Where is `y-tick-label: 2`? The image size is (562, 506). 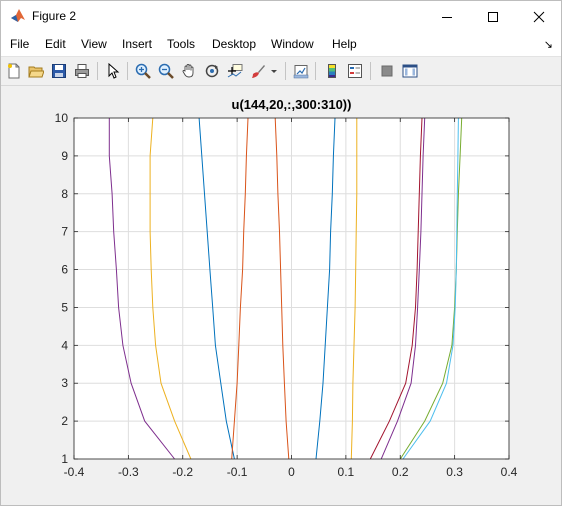 y-tick-label: 2 is located at coordinates (64, 421).